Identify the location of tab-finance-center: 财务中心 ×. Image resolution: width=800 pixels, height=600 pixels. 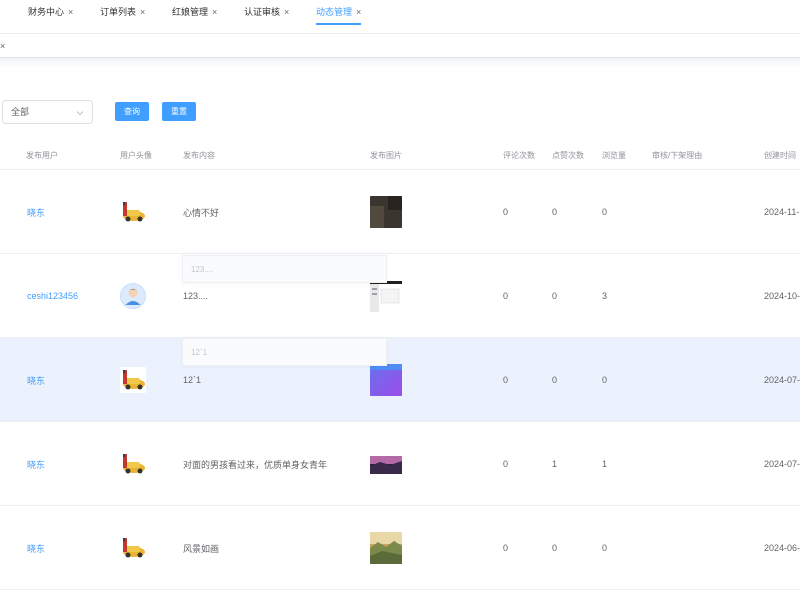
(50, 12).